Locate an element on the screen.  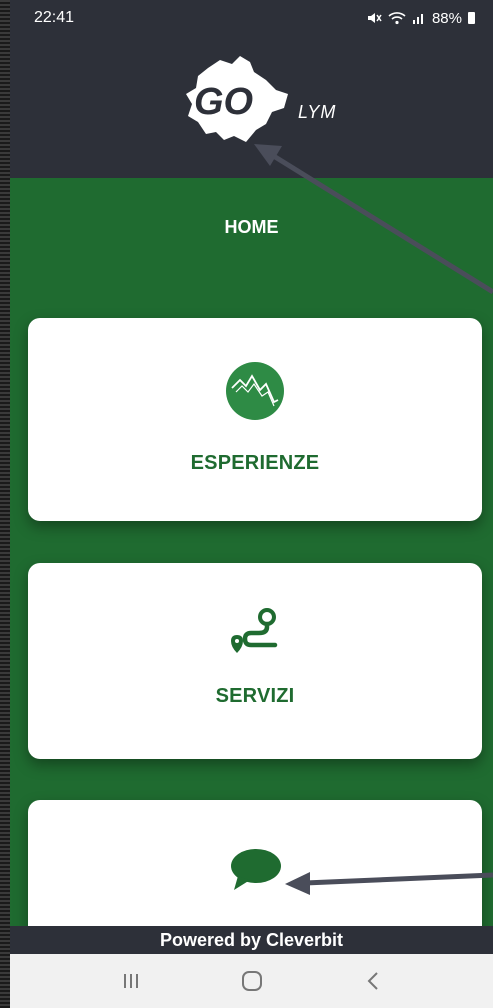
status-time: 22:41 is located at coordinates (54, 17).